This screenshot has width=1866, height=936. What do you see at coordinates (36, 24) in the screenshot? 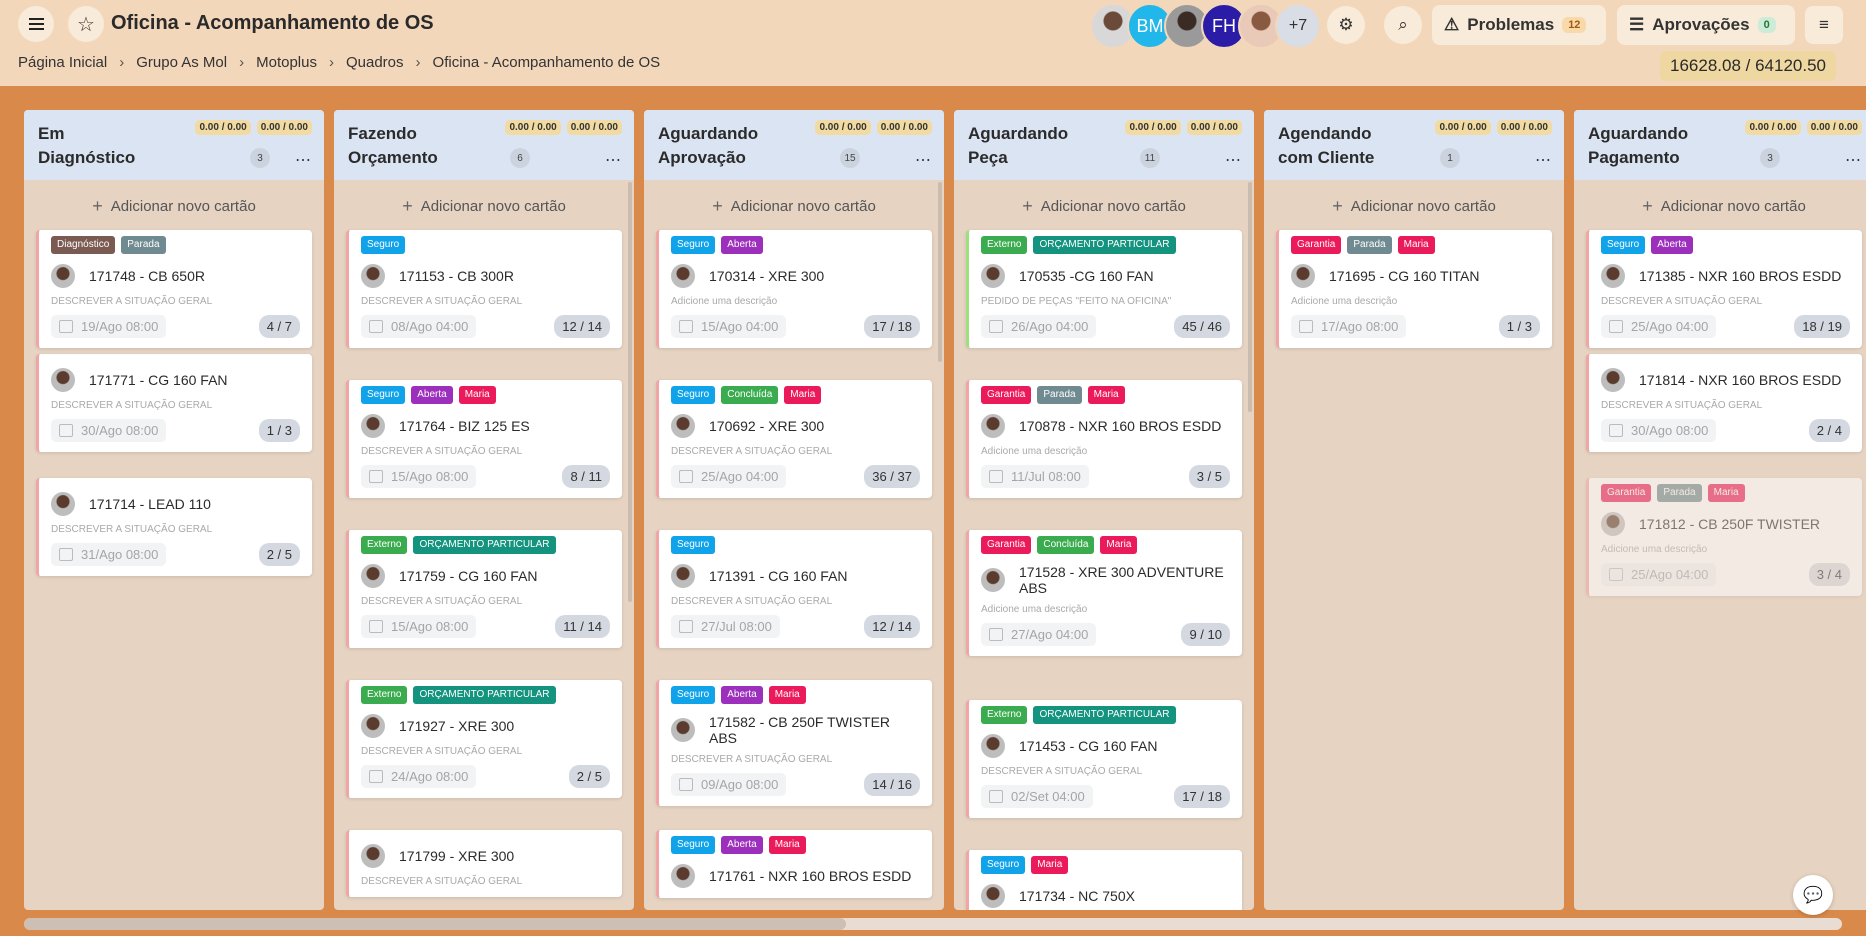
I see `menu-icon` at bounding box center [36, 24].